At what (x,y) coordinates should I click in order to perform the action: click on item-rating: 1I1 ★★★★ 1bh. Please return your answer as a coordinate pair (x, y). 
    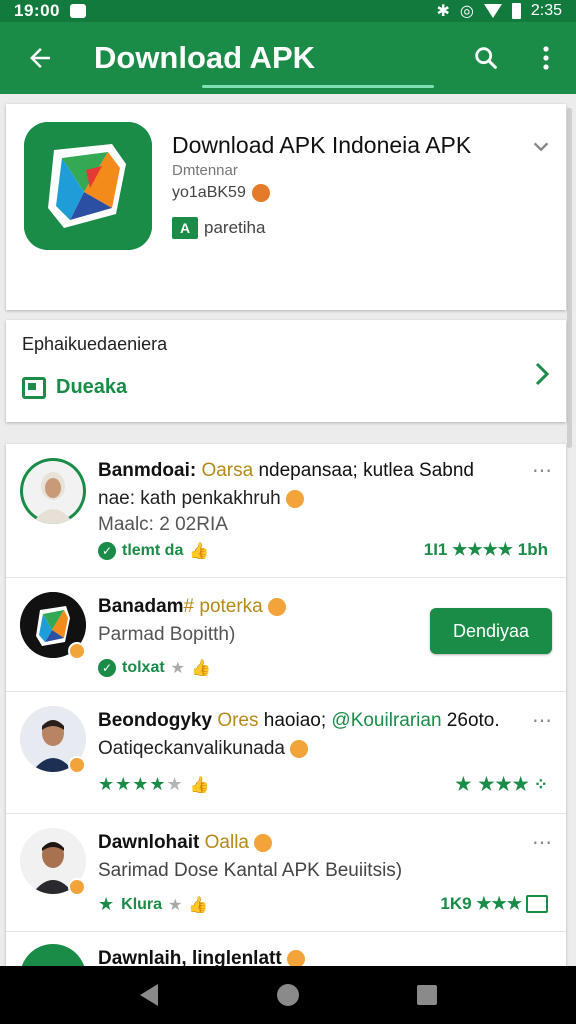
    Looking at the image, I should click on (485, 549).